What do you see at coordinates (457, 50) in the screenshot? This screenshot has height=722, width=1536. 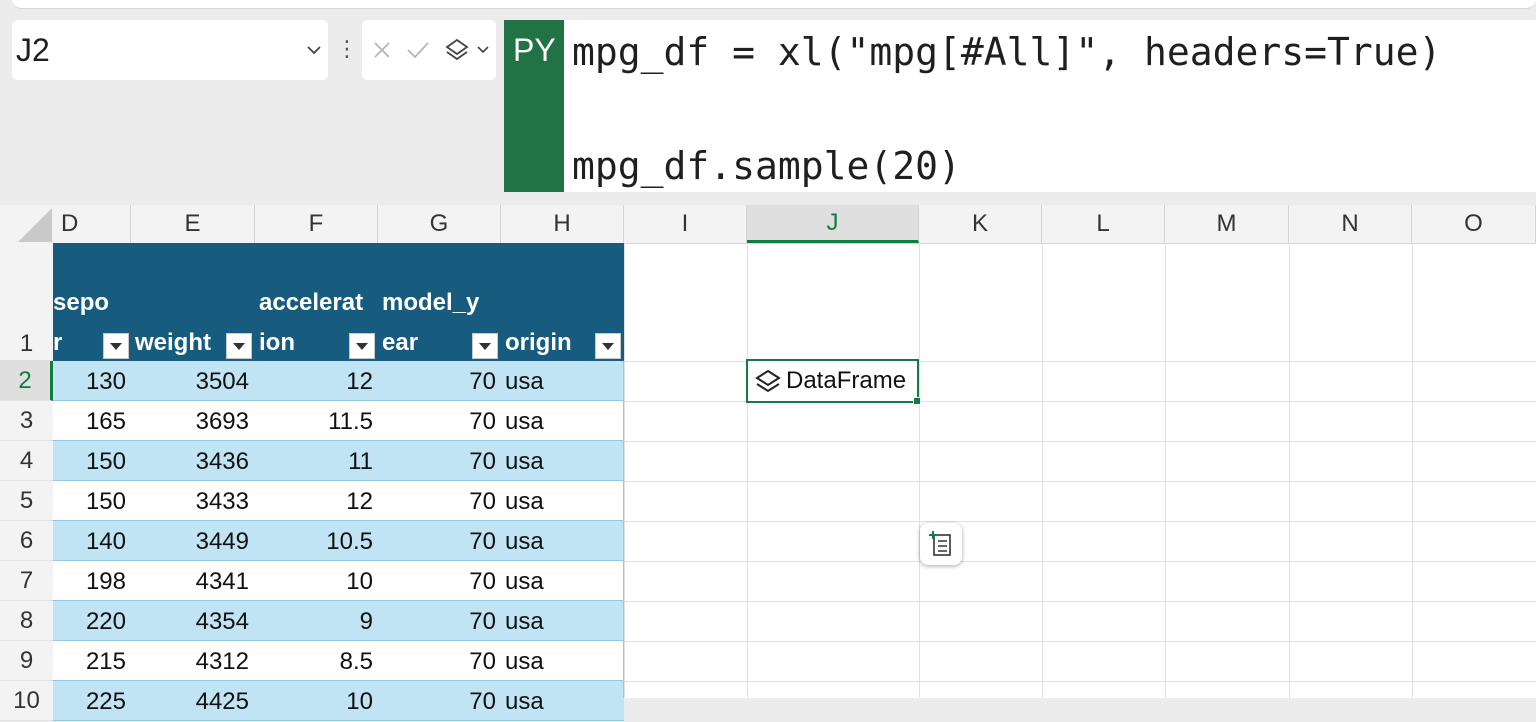 I see `python-output-icon` at bounding box center [457, 50].